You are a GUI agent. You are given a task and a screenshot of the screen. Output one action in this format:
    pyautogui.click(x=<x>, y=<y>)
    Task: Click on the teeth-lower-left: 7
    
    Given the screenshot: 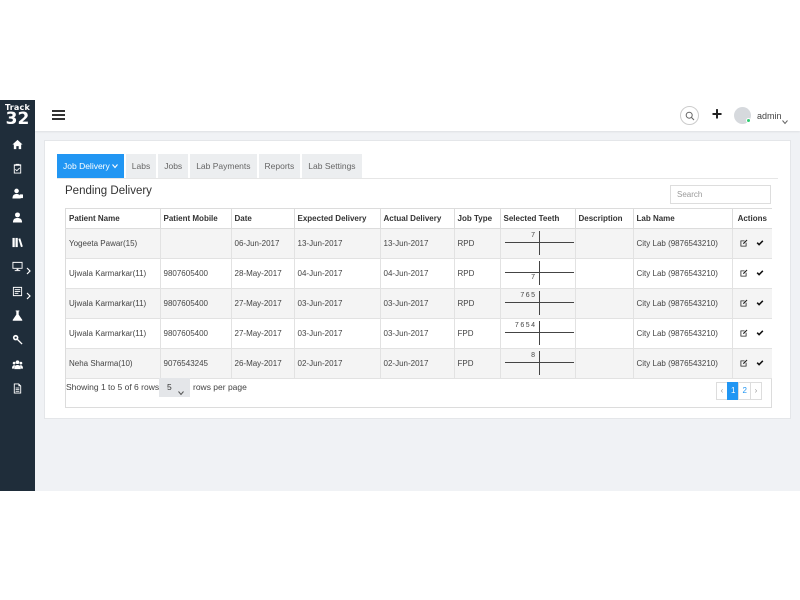 What is the action you would take?
    pyautogui.click(x=534, y=277)
    